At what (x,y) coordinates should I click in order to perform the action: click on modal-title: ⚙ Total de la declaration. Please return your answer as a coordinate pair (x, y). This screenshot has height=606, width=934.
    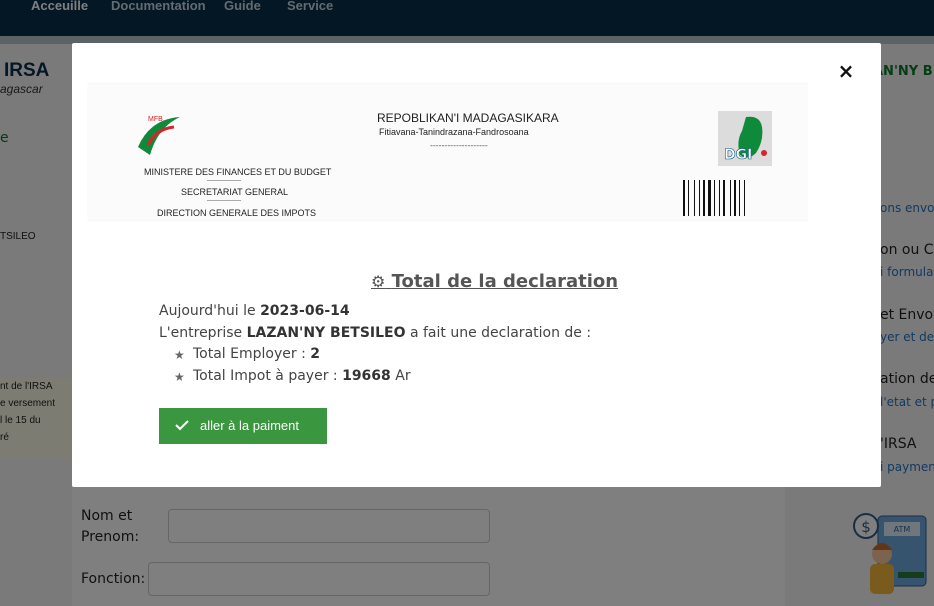
    Looking at the image, I should click on (494, 281).